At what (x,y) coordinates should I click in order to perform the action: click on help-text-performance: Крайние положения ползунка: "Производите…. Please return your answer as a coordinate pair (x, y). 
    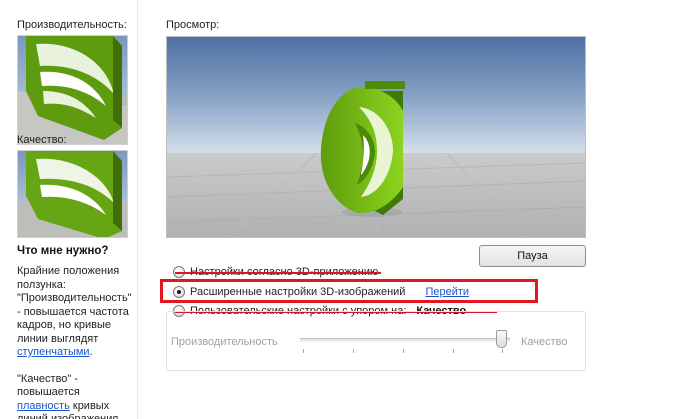
    Looking at the image, I should click on (74, 305).